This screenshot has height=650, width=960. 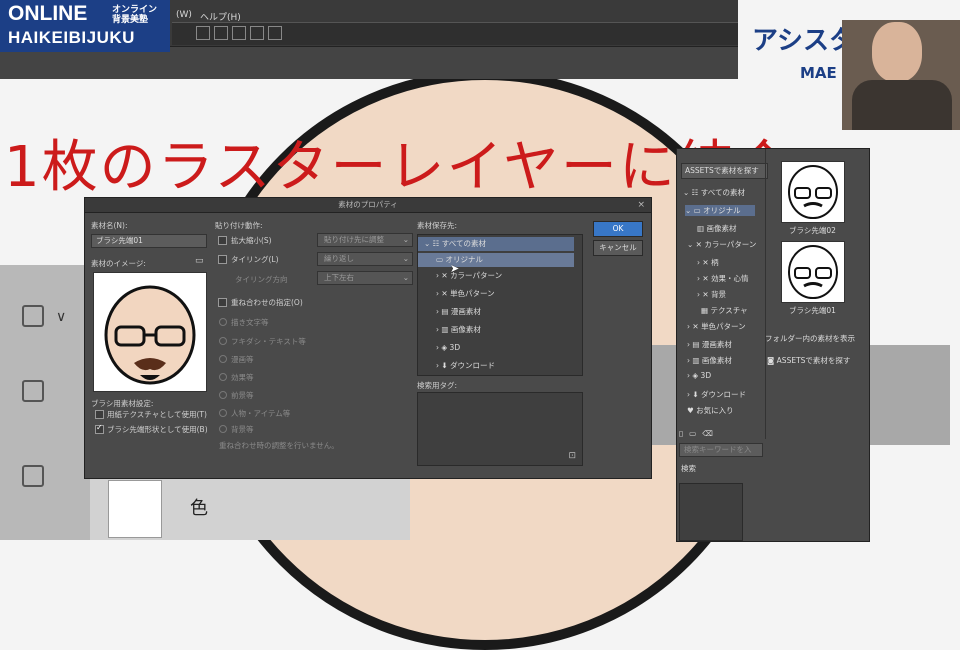 What do you see at coordinates (502, 348) in the screenshot?
I see `tree-item-3d: › ◈ 3D` at bounding box center [502, 348].